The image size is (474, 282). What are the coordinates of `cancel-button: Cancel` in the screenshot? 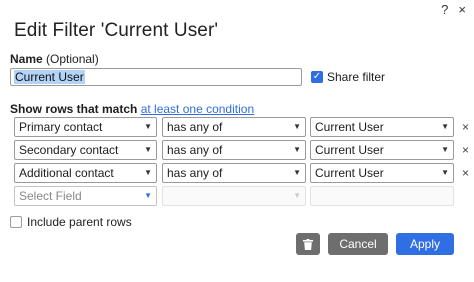 It's located at (358, 244).